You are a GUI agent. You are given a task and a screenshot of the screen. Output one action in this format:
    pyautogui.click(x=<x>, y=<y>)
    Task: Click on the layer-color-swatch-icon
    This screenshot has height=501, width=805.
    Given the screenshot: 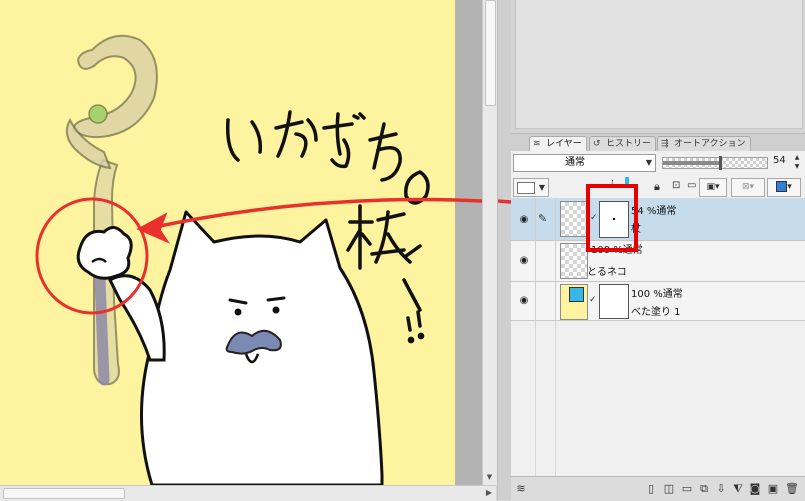 What is the action you would take?
    pyautogui.click(x=526, y=188)
    